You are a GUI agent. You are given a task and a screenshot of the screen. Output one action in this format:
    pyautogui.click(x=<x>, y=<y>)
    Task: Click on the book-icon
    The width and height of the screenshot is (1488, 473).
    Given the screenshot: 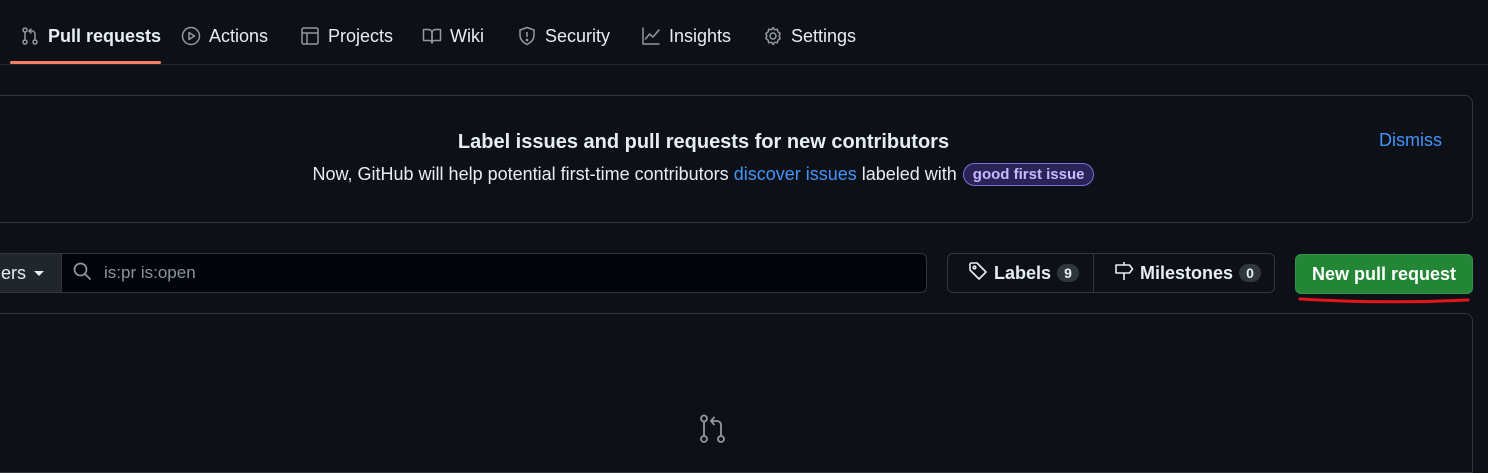 What is the action you would take?
    pyautogui.click(x=432, y=36)
    